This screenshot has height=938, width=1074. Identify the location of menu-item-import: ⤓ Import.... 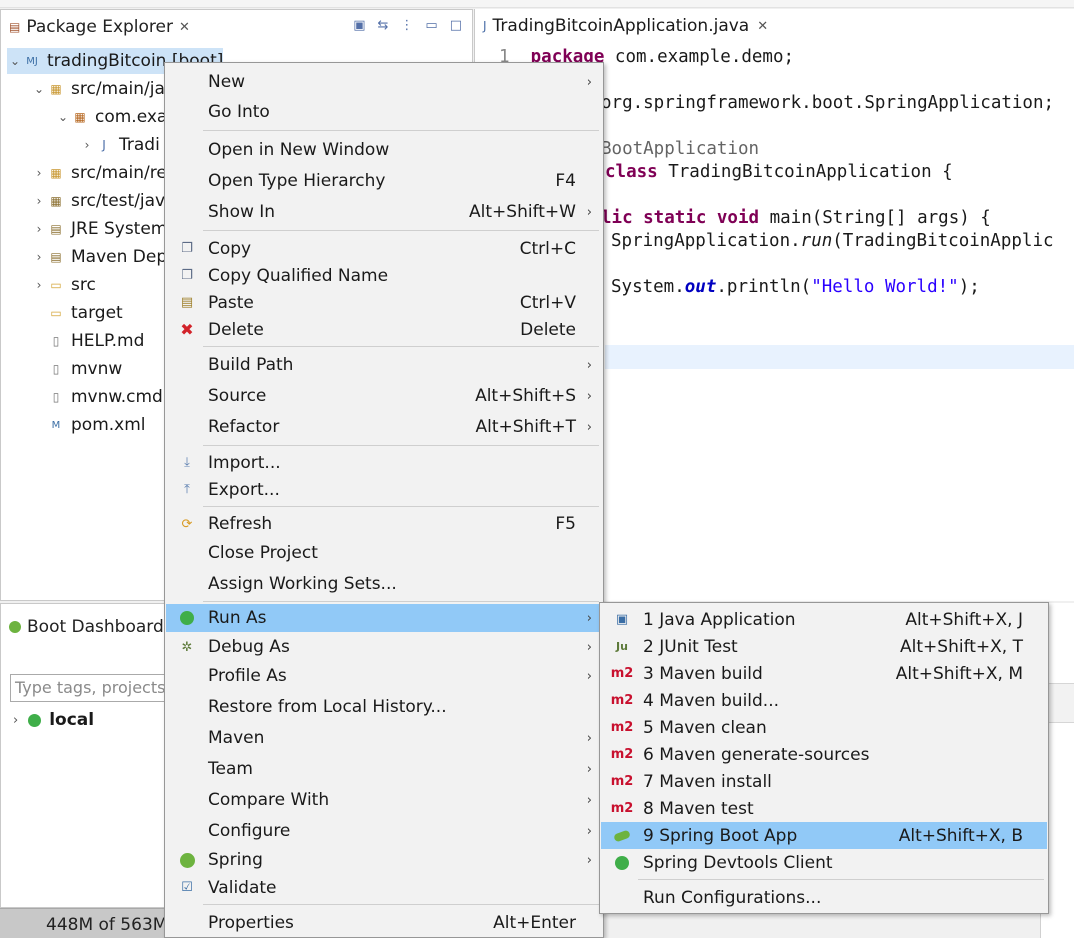
(384, 462).